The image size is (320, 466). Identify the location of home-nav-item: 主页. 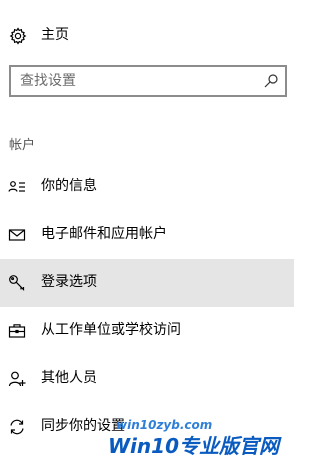
(147, 36).